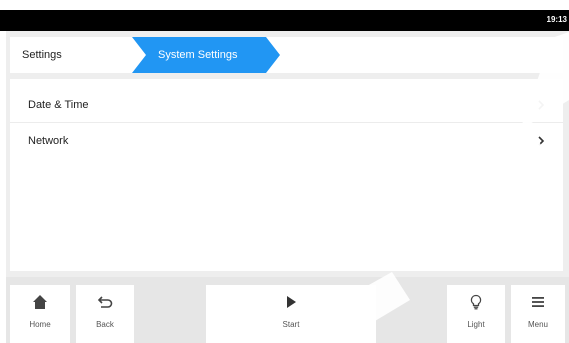  Describe the element at coordinates (40, 314) in the screenshot. I see `home-button: Home` at that location.